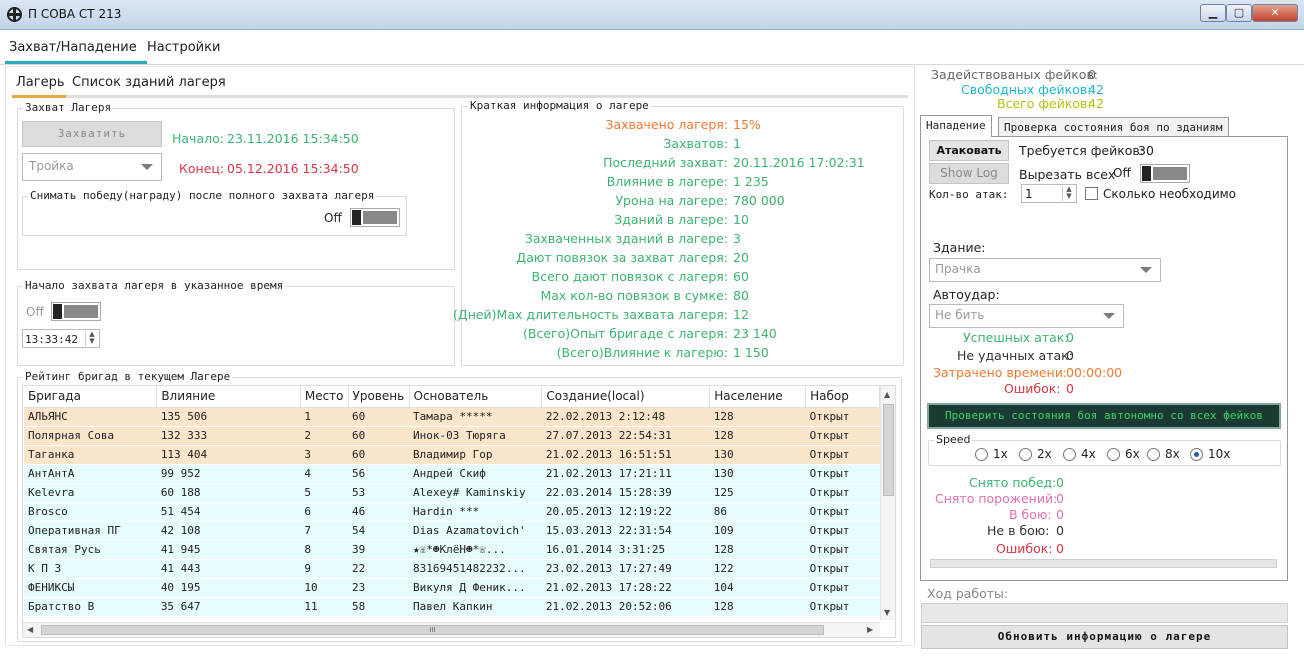 The image size is (1304, 666). Describe the element at coordinates (842, 397) in the screenshot. I see `column-header: Набор` at that location.